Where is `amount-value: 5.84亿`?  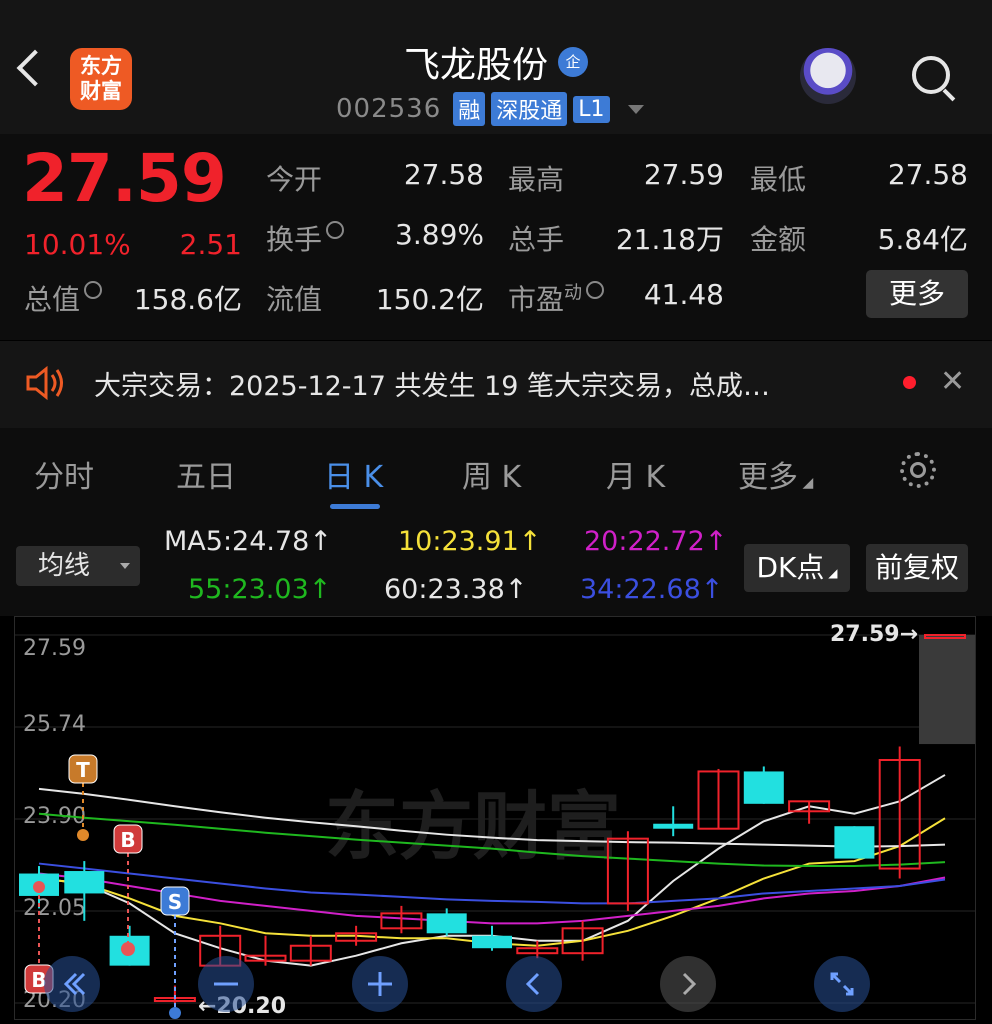
amount-value: 5.84亿 is located at coordinates (922, 239).